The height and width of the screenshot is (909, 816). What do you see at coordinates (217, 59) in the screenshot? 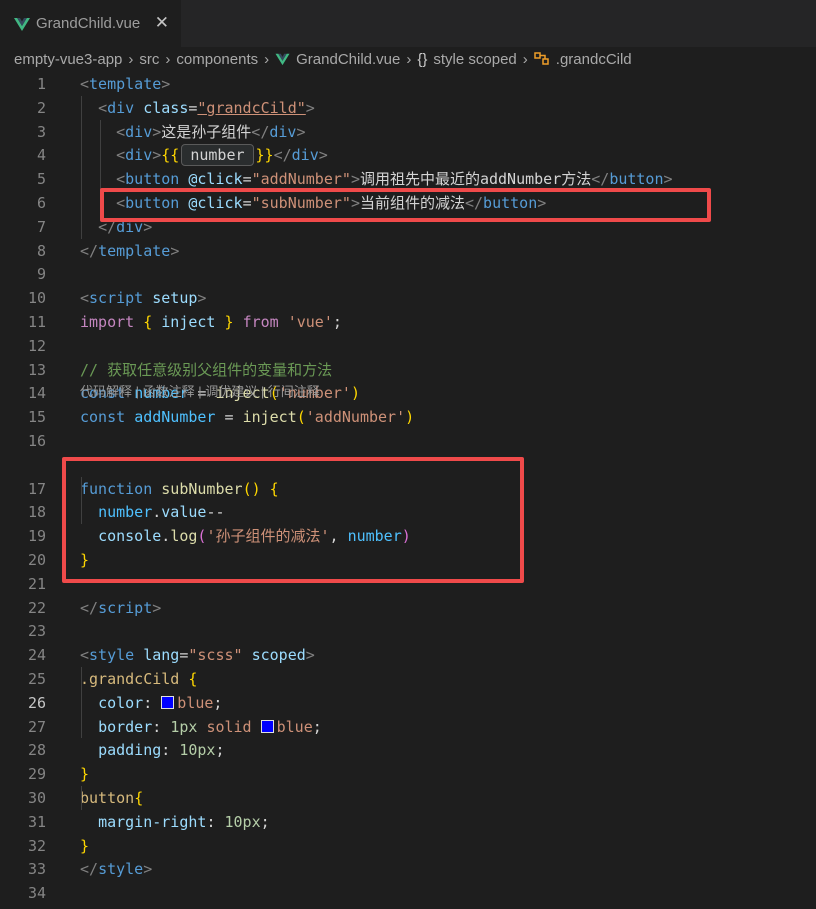
I see `breadcrumb-item-components: components` at bounding box center [217, 59].